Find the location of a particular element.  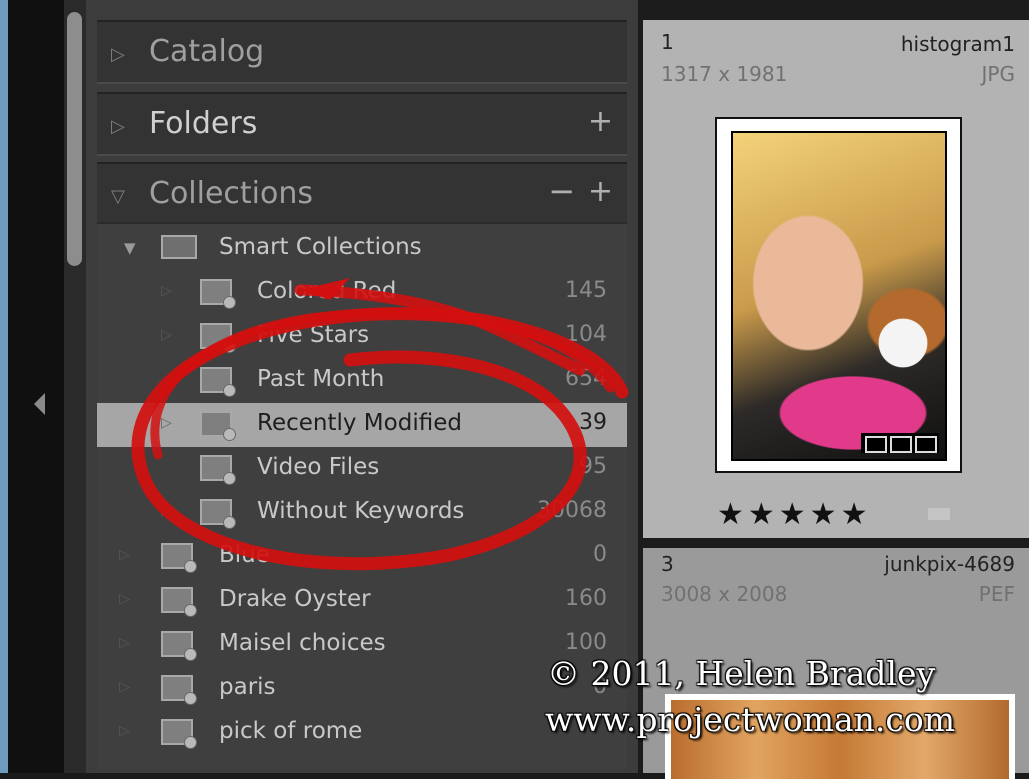

folders-panel-header: ▷ Folders + is located at coordinates (362, 124).